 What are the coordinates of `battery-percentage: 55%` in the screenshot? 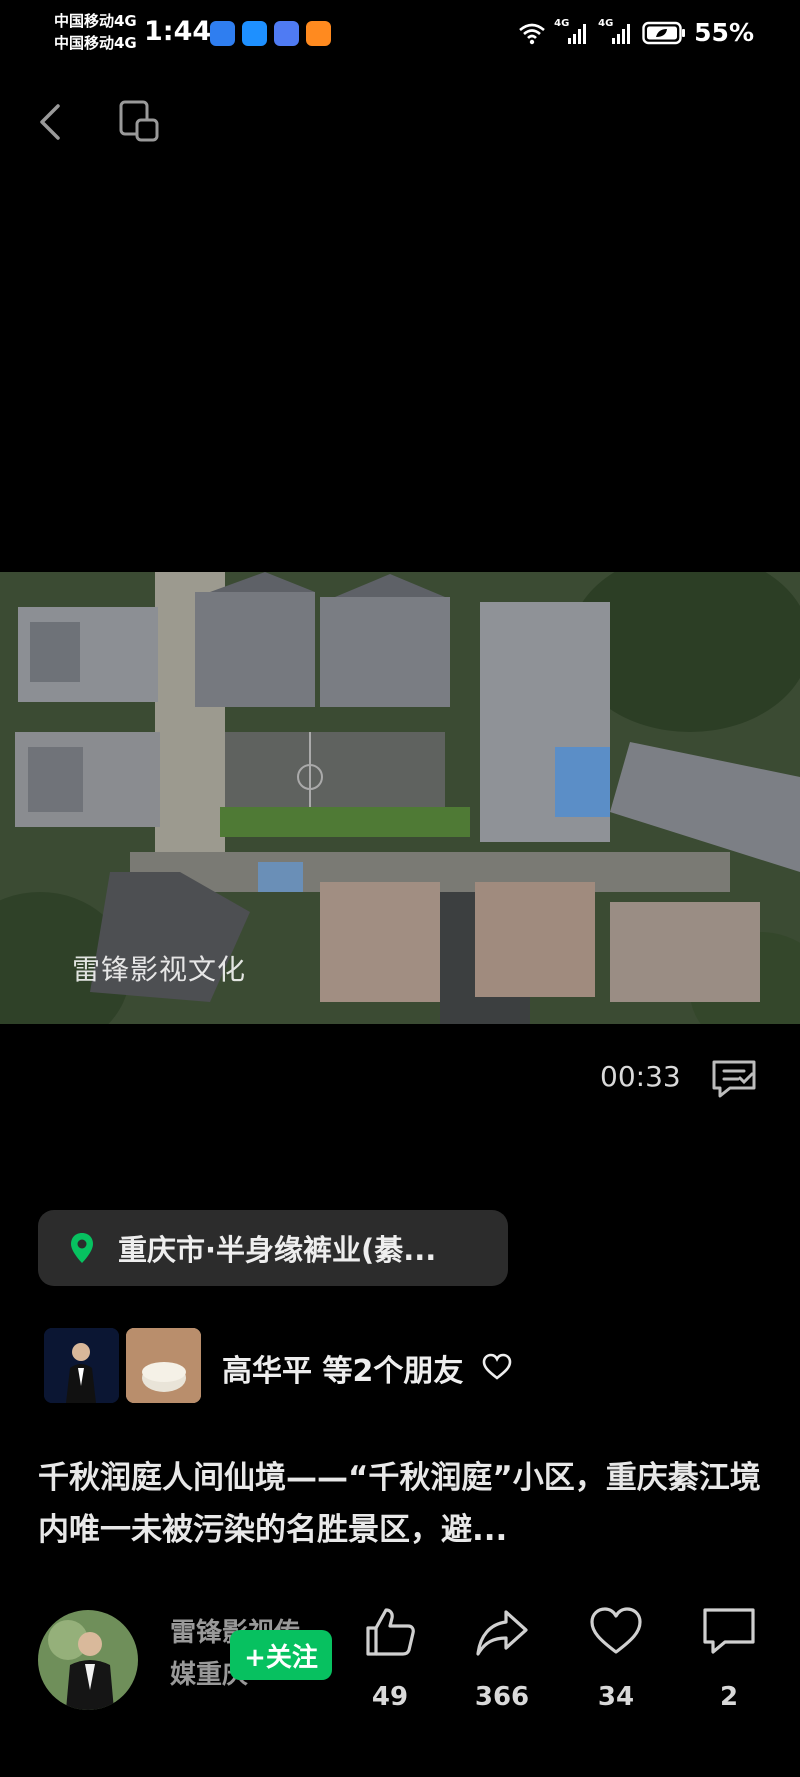 It's located at (724, 32).